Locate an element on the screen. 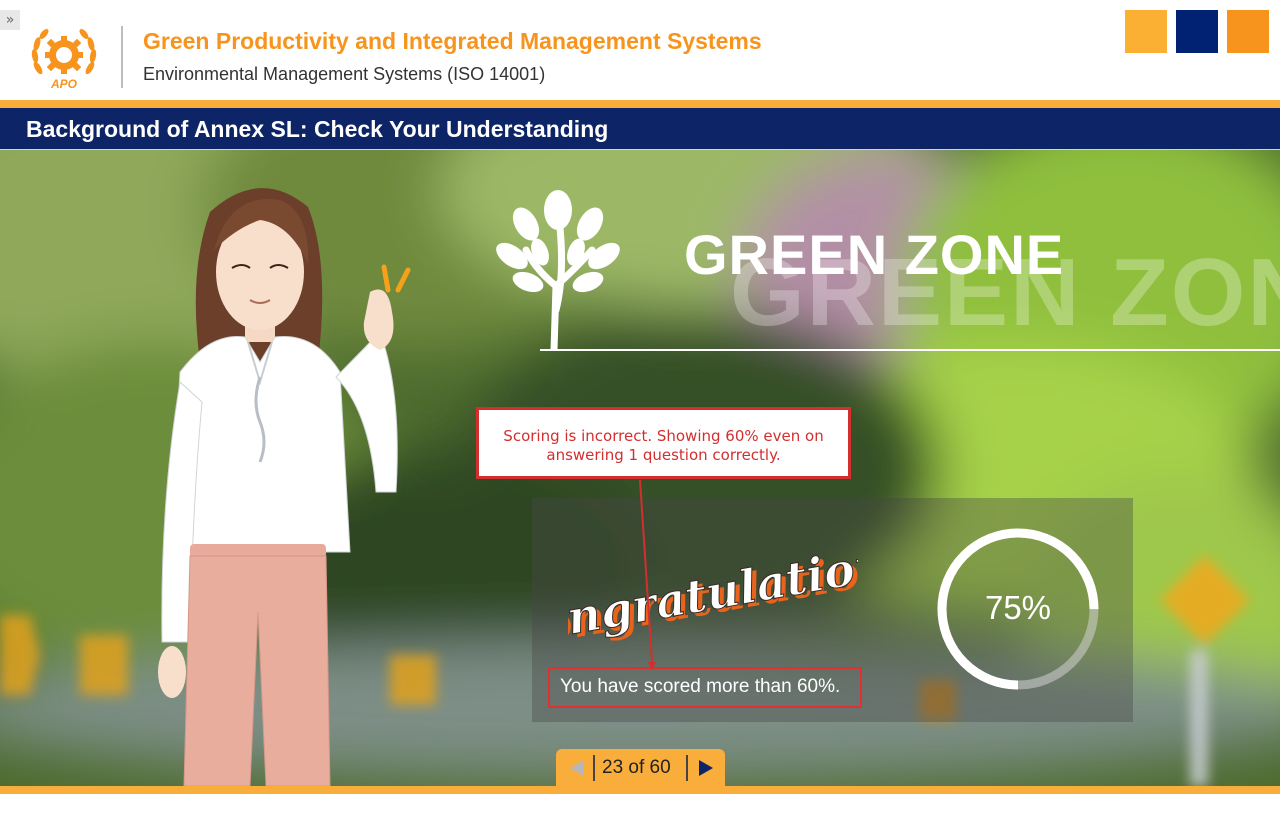 This screenshot has width=1280, height=821. zone-title: GREEN ZONE is located at coordinates (874, 254).